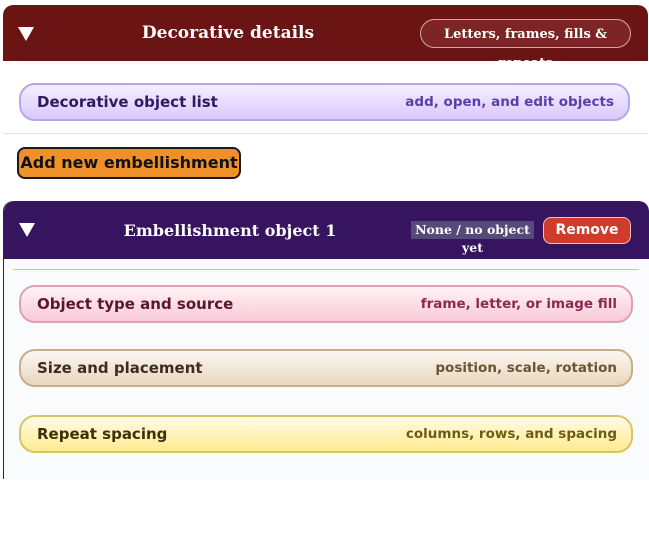 This screenshot has height=552, width=649. Describe the element at coordinates (325, 133) in the screenshot. I see `section-divider` at that location.